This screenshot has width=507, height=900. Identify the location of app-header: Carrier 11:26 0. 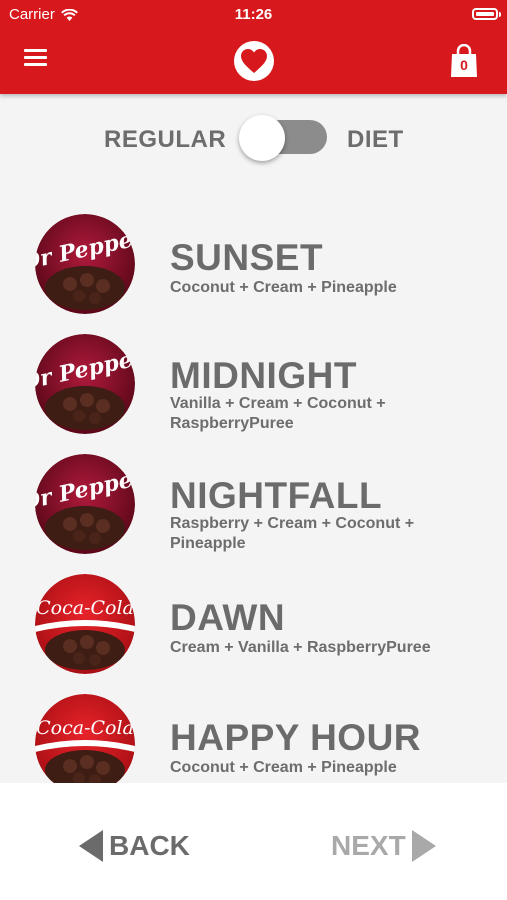
(253, 47).